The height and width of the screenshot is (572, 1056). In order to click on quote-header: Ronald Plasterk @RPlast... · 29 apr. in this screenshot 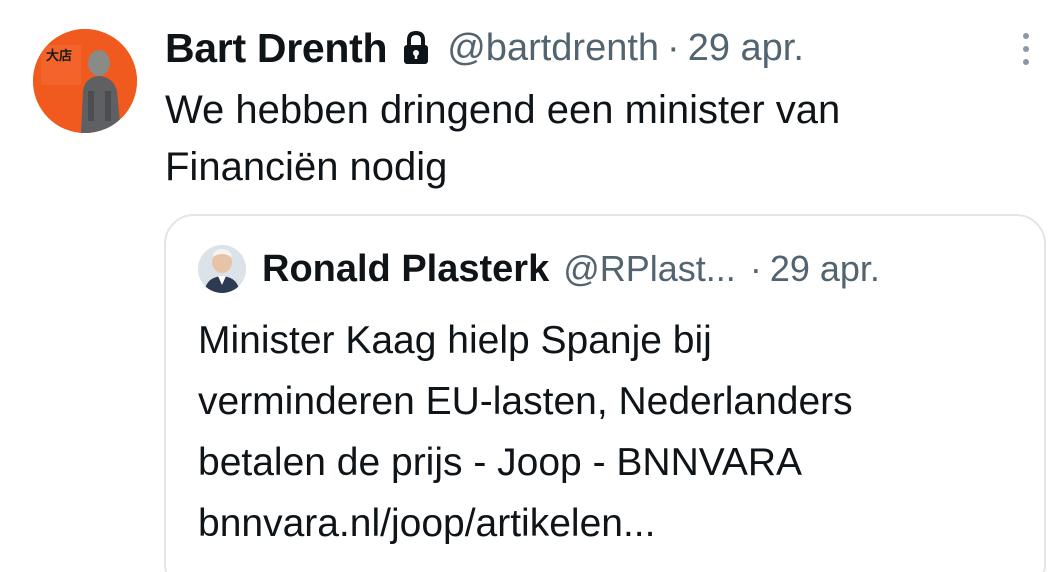, I will do `click(539, 269)`.